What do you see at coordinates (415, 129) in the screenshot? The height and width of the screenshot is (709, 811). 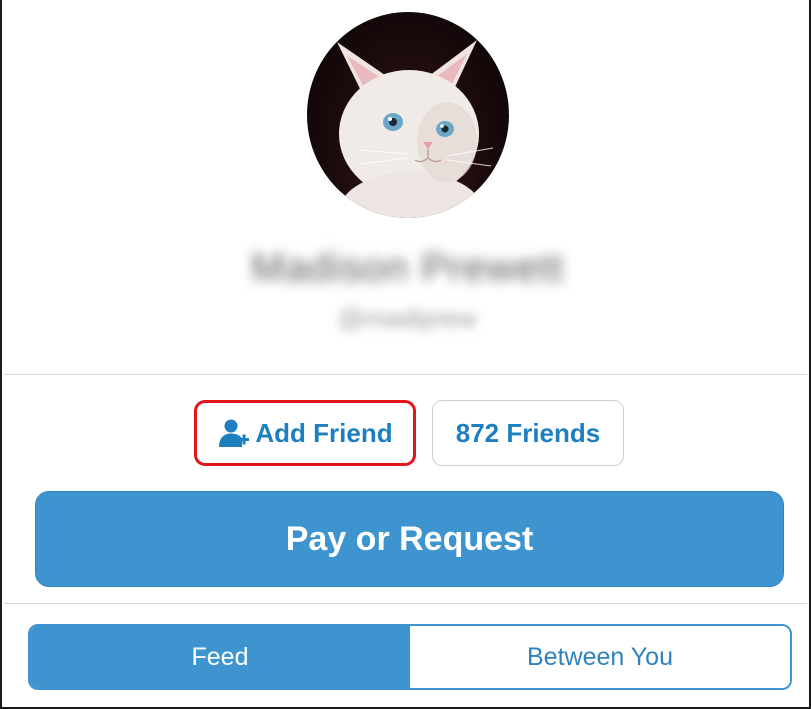 I see `kitten-photo-icon` at bounding box center [415, 129].